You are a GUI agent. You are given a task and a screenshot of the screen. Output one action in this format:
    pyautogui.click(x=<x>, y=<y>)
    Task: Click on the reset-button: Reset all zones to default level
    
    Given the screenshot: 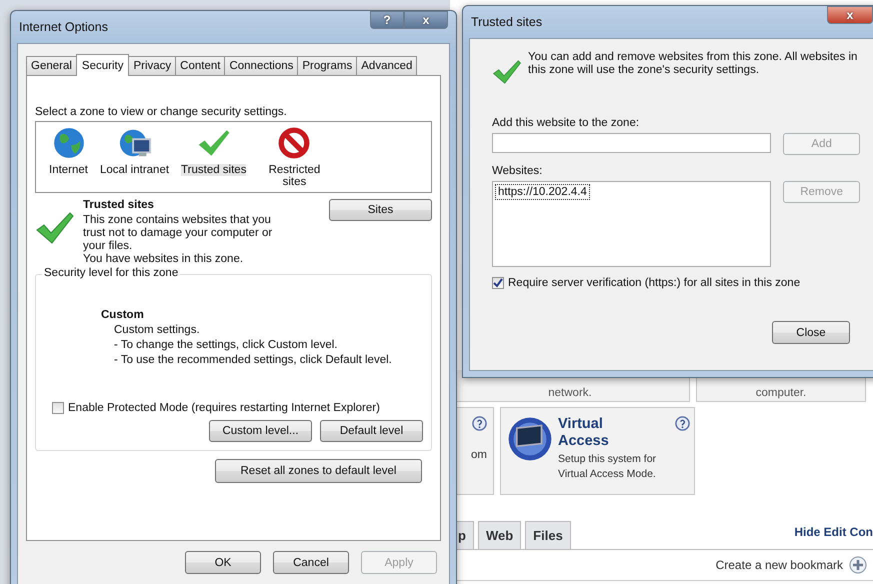 What is the action you would take?
    pyautogui.click(x=318, y=471)
    